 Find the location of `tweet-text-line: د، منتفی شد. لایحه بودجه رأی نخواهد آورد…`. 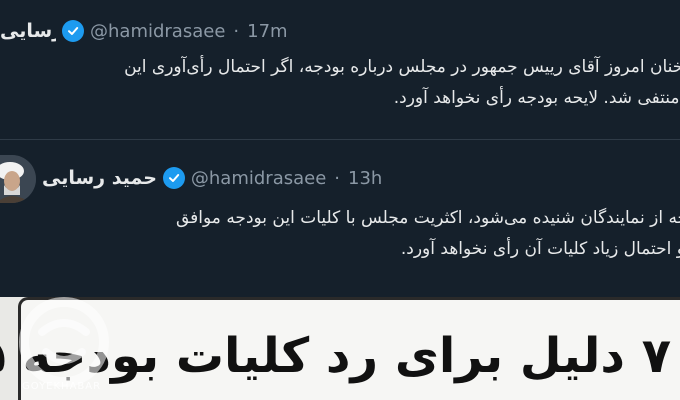

tweet-text-line: د، منتفی شد. لایحه بودجه رأی نخواهد آورد… is located at coordinates (536, 98).